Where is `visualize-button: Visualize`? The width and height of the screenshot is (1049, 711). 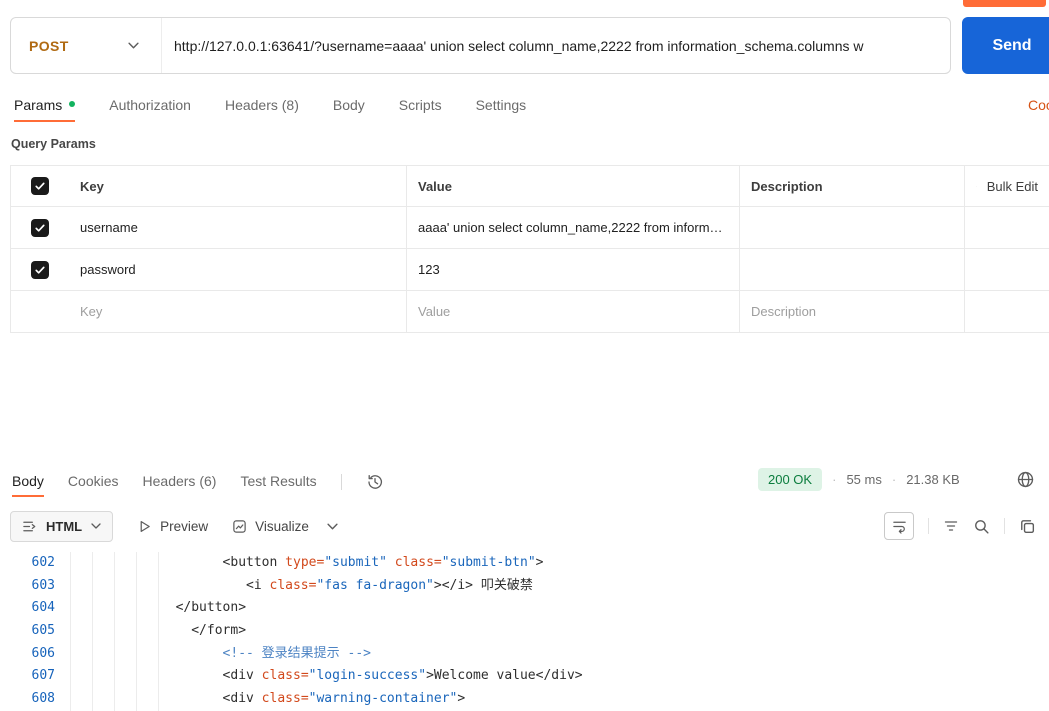
visualize-button: Visualize is located at coordinates (270, 526).